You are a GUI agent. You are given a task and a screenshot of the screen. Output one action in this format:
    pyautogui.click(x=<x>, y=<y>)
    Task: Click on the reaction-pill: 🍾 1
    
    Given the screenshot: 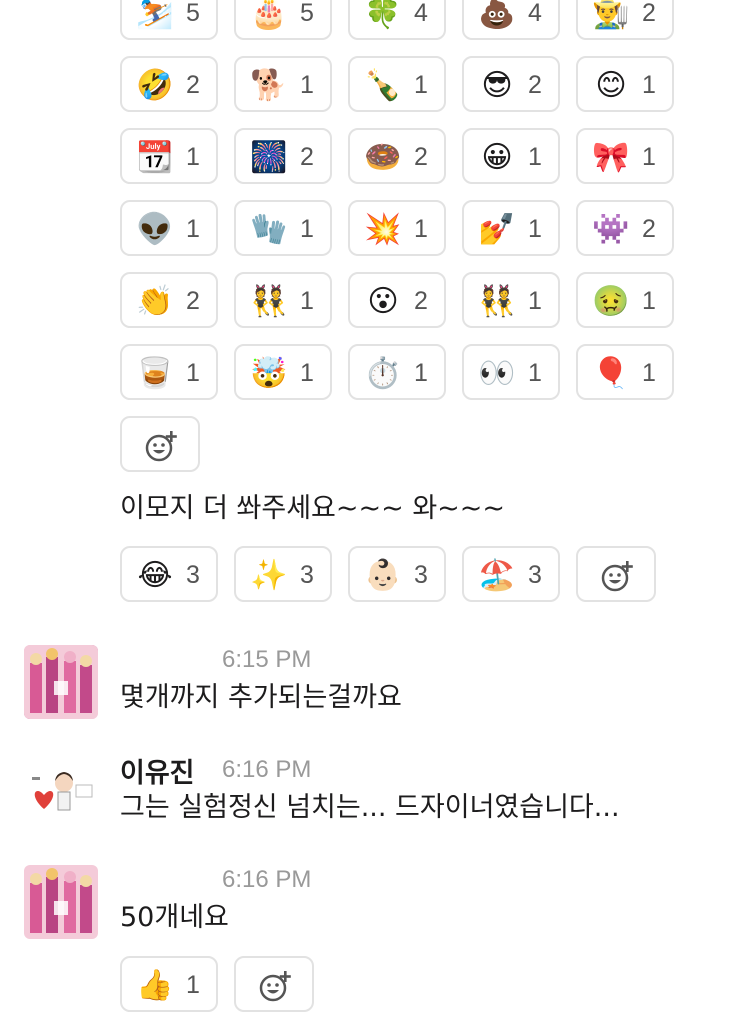 What is the action you would take?
    pyautogui.click(x=397, y=84)
    